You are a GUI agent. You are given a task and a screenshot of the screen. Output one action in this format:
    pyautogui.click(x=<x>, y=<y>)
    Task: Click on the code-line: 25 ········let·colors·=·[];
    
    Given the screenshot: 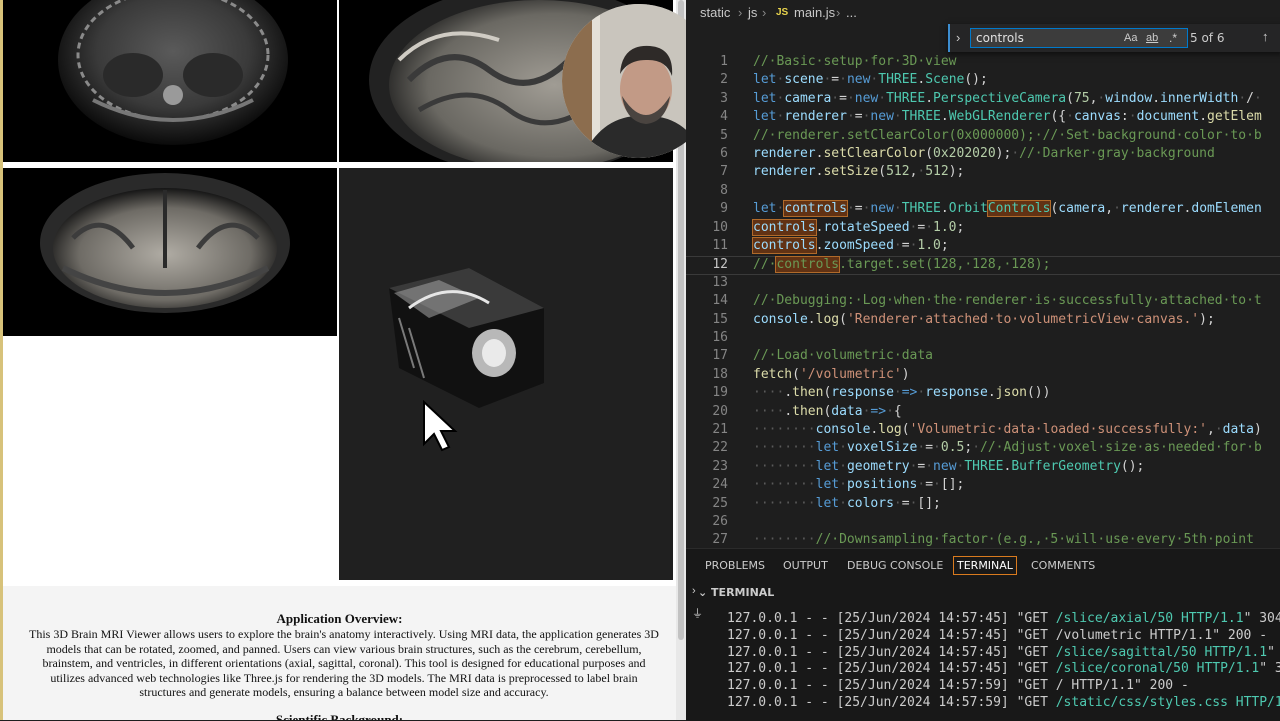 What is the action you would take?
    pyautogui.click(x=826, y=503)
    